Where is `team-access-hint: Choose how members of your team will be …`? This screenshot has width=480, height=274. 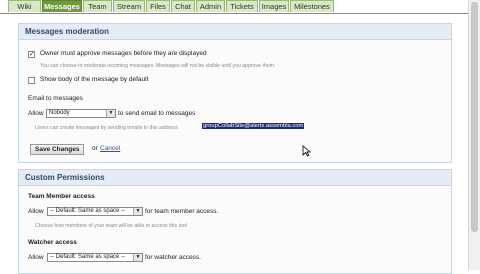 team-access-hint: Choose how members of your team will be … is located at coordinates (111, 226).